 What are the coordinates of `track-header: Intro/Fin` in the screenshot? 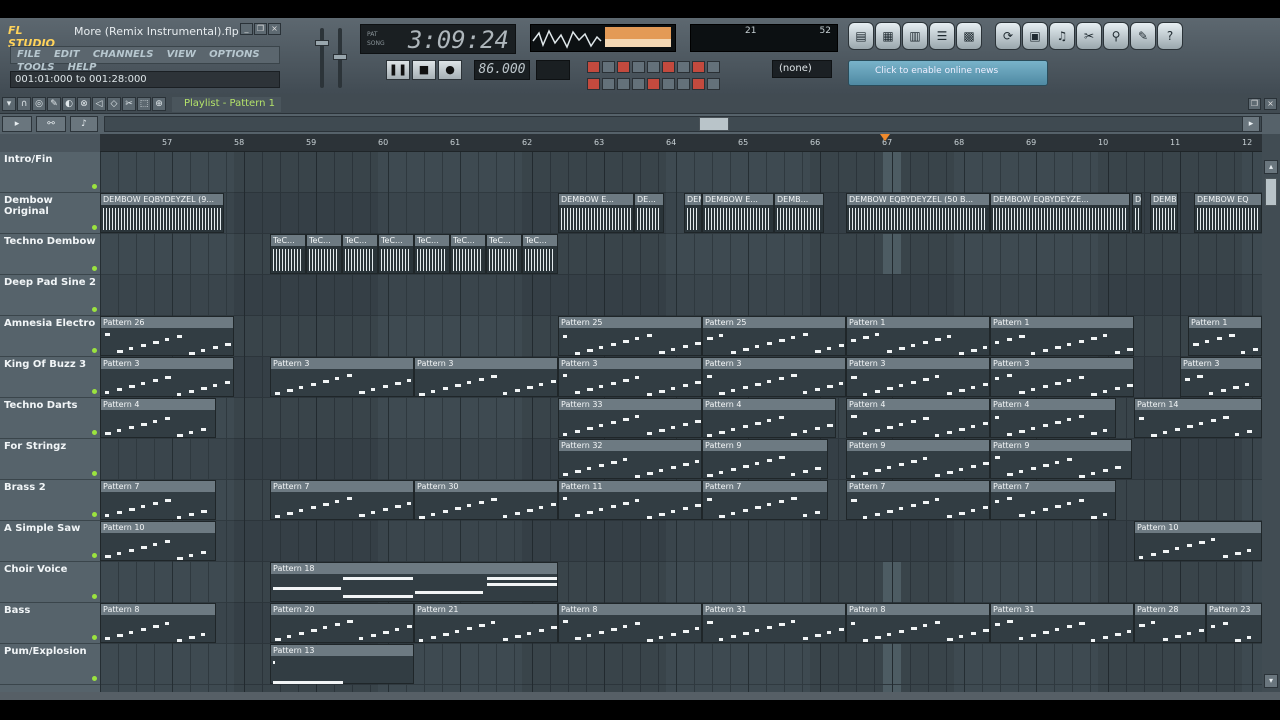 It's located at (50, 172).